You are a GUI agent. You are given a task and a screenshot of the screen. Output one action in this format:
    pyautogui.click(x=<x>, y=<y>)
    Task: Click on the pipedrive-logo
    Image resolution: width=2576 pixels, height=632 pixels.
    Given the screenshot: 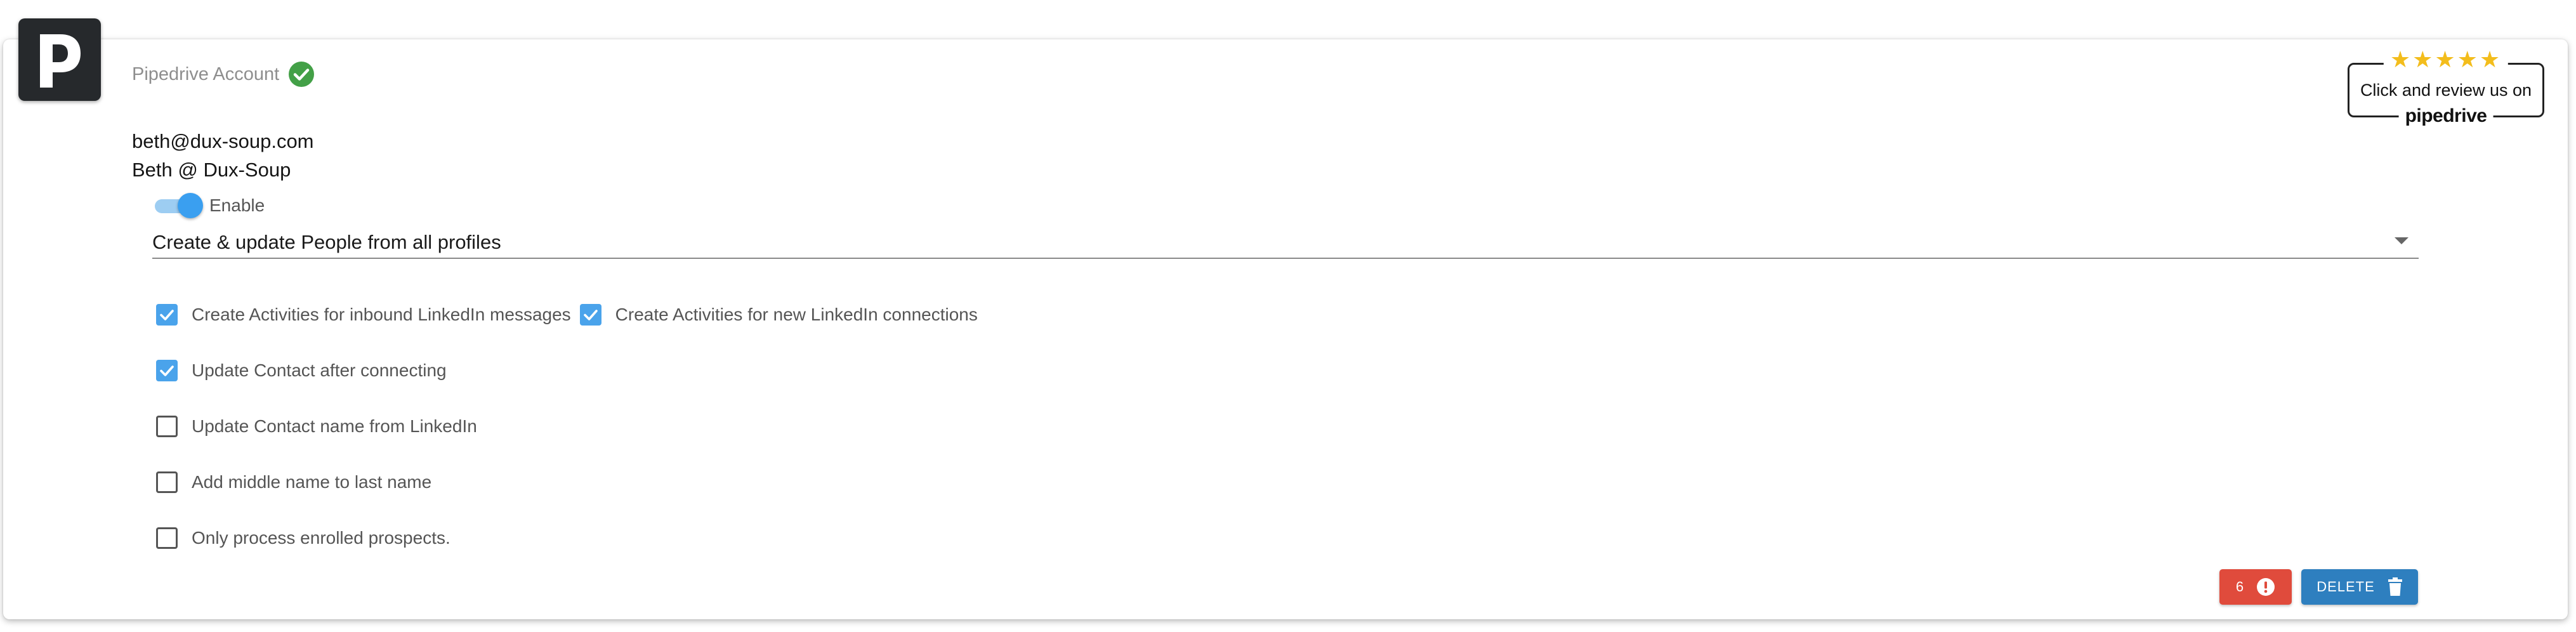 What is the action you would take?
    pyautogui.click(x=59, y=59)
    